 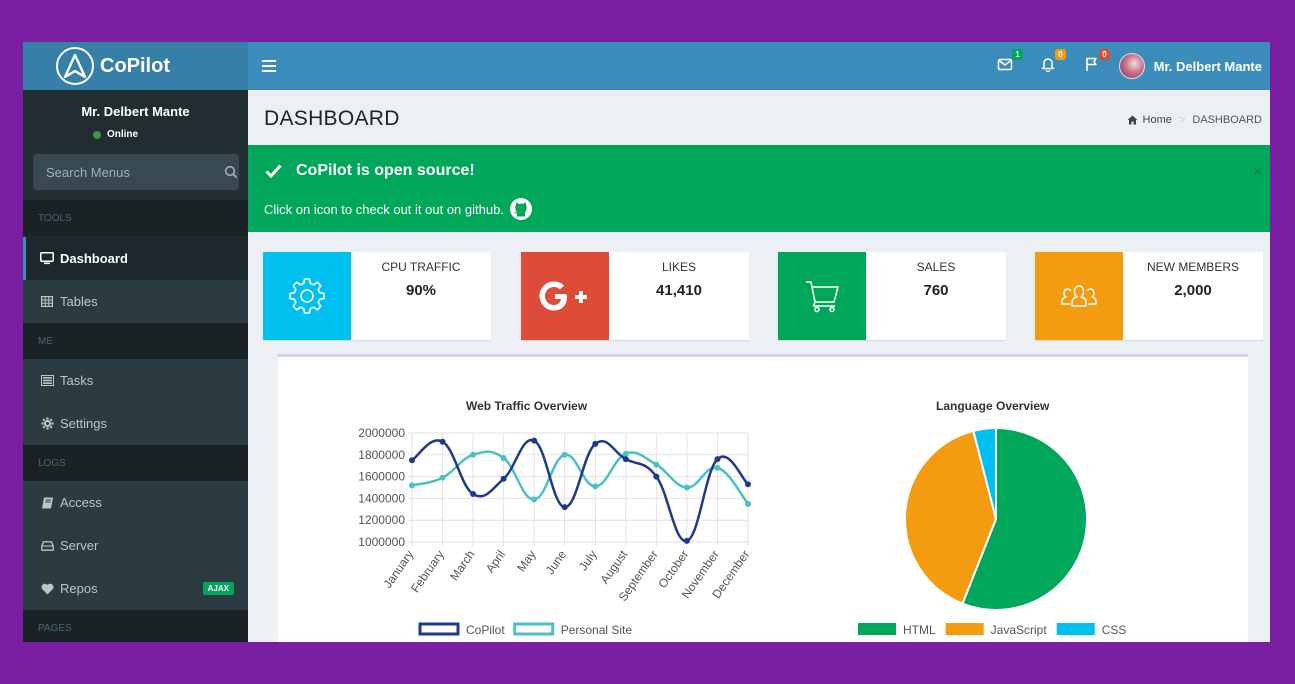 I want to click on sidebar-item-label: Repos, so click(x=79, y=588).